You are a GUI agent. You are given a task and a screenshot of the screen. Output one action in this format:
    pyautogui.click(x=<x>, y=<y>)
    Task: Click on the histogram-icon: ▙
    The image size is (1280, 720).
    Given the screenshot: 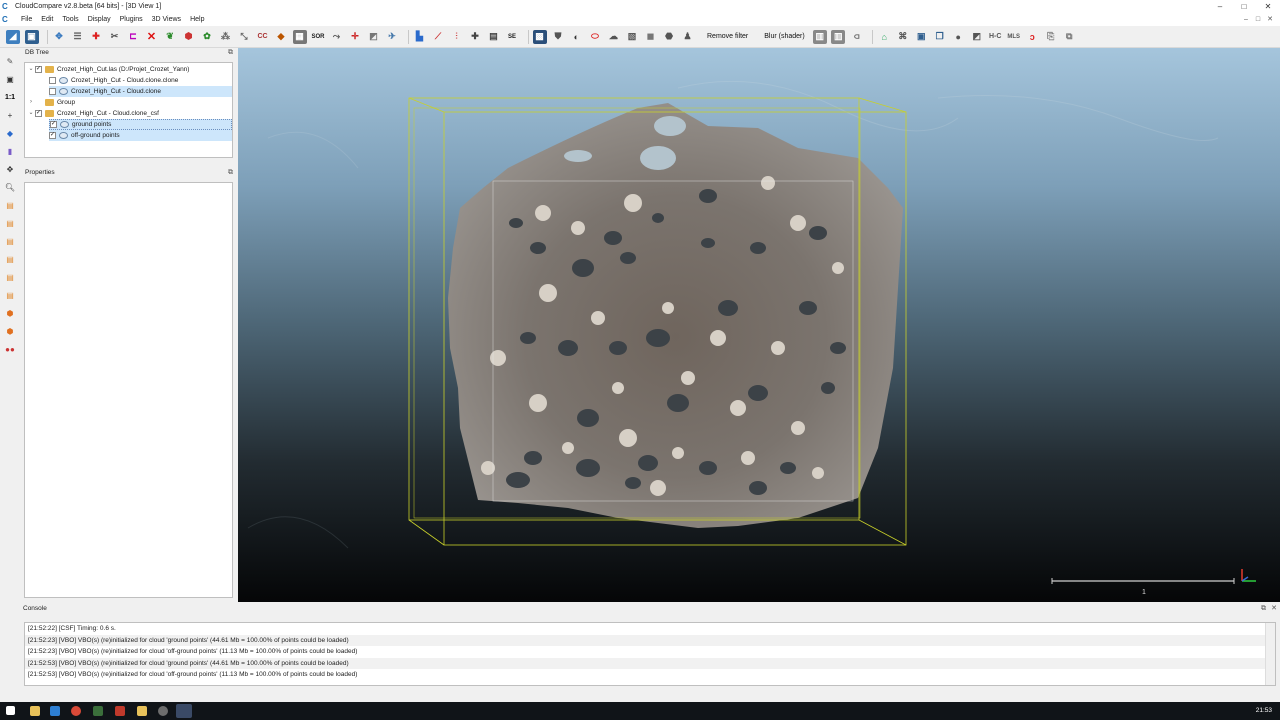 What is the action you would take?
    pyautogui.click(x=420, y=37)
    